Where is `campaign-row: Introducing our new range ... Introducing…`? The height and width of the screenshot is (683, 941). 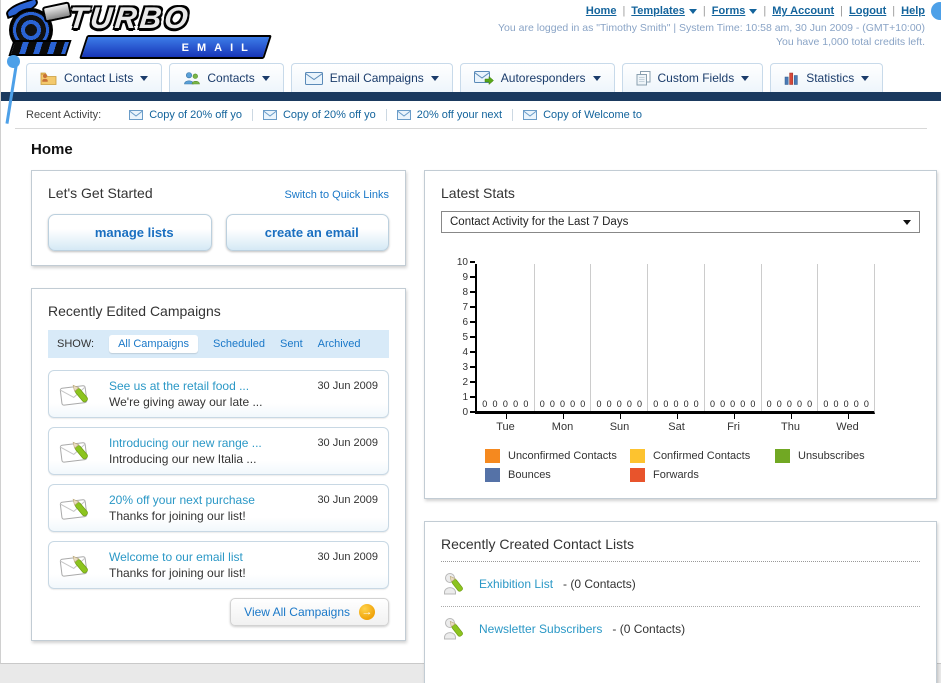 campaign-row: Introducing our new range ... Introducing… is located at coordinates (218, 451).